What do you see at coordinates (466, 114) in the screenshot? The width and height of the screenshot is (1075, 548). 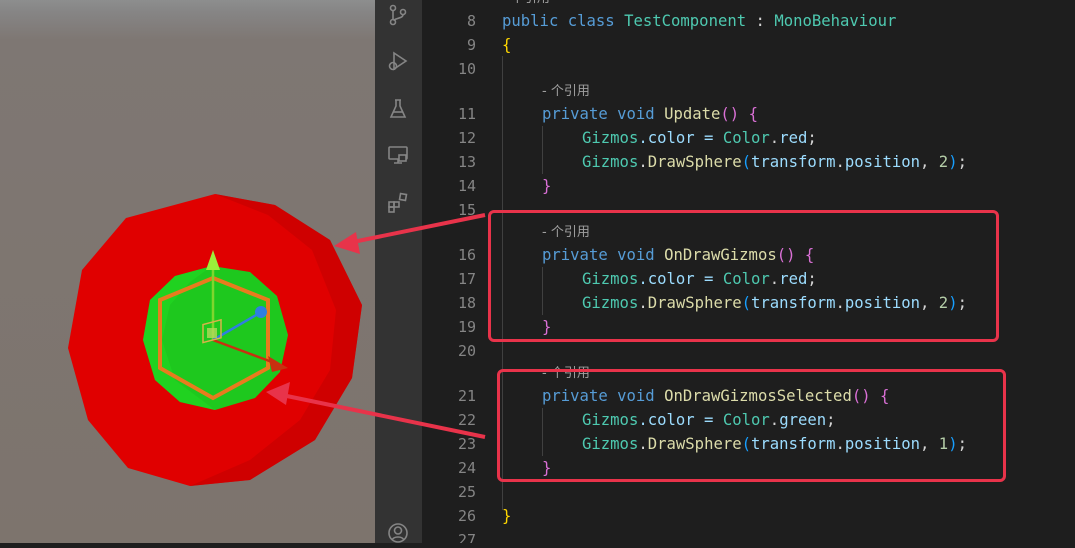 I see `line-number: 11` at bounding box center [466, 114].